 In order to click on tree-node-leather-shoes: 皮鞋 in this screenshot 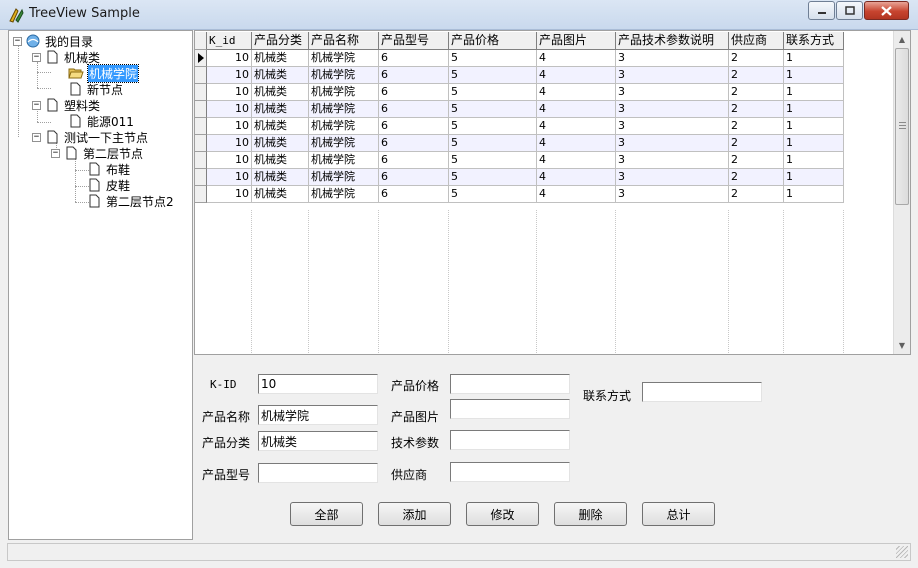, I will do `click(109, 185)`.